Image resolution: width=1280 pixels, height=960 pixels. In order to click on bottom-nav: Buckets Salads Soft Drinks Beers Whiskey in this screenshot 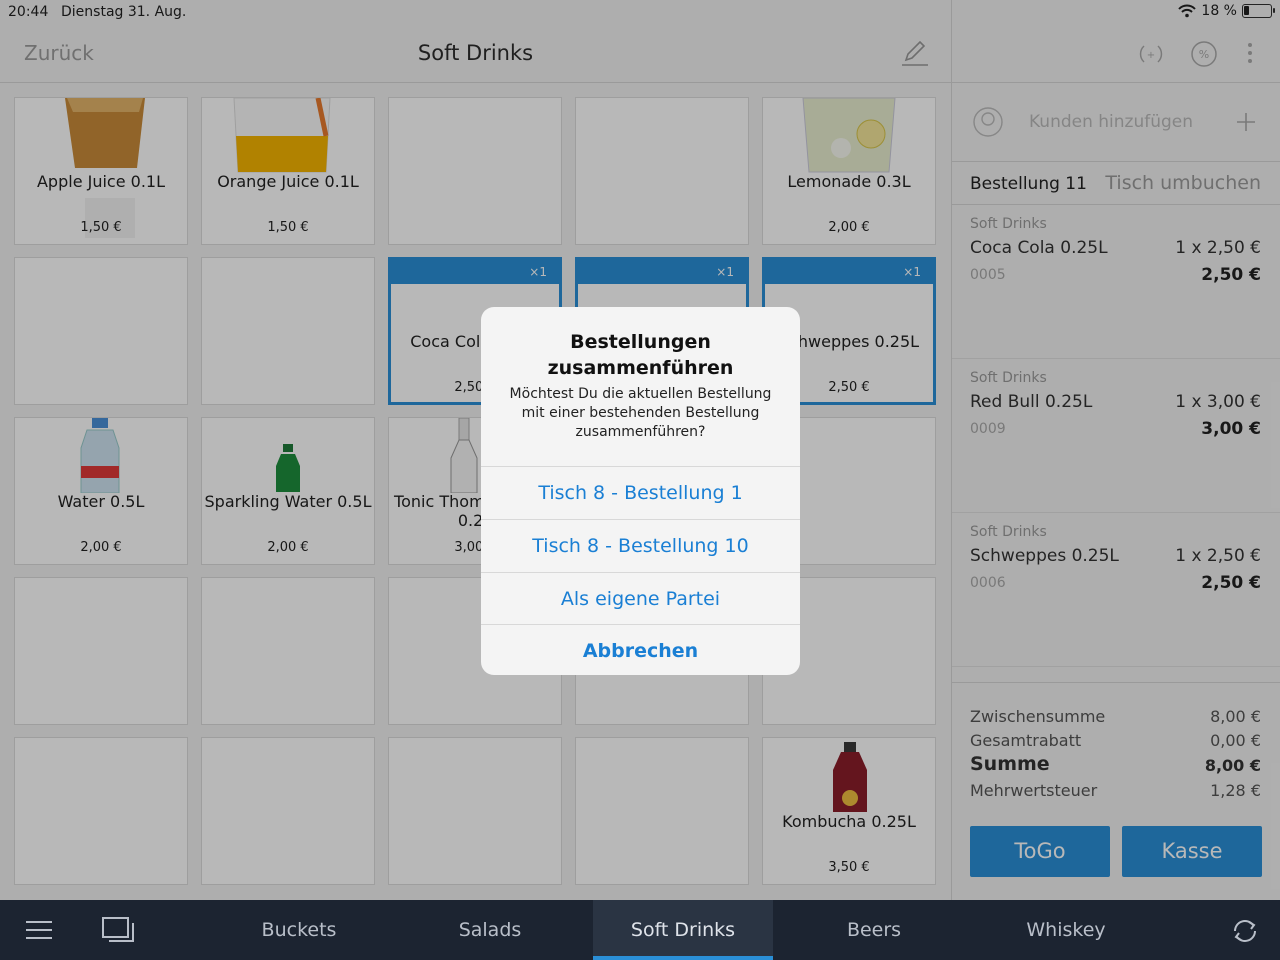, I will do `click(640, 930)`.